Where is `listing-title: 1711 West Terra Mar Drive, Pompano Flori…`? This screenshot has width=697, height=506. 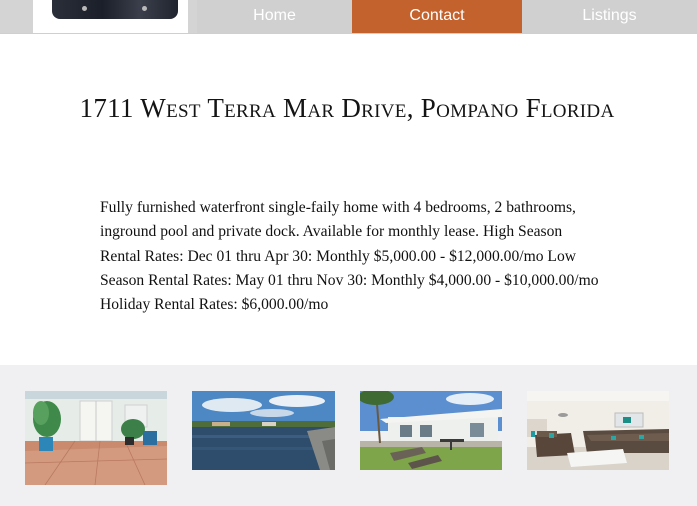
listing-title: 1711 West Terra Mar Drive, Pompano Flori… is located at coordinates (347, 108).